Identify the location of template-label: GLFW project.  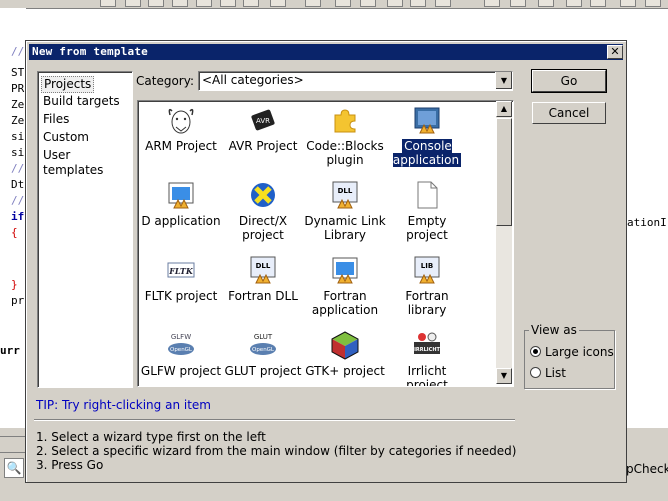
(181, 371).